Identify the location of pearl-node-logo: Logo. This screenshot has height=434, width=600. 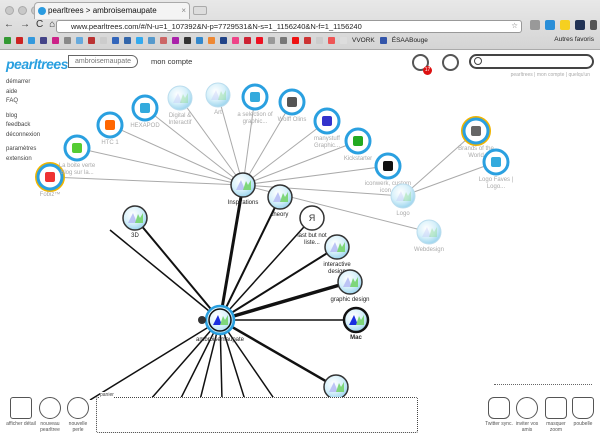
(403, 200).